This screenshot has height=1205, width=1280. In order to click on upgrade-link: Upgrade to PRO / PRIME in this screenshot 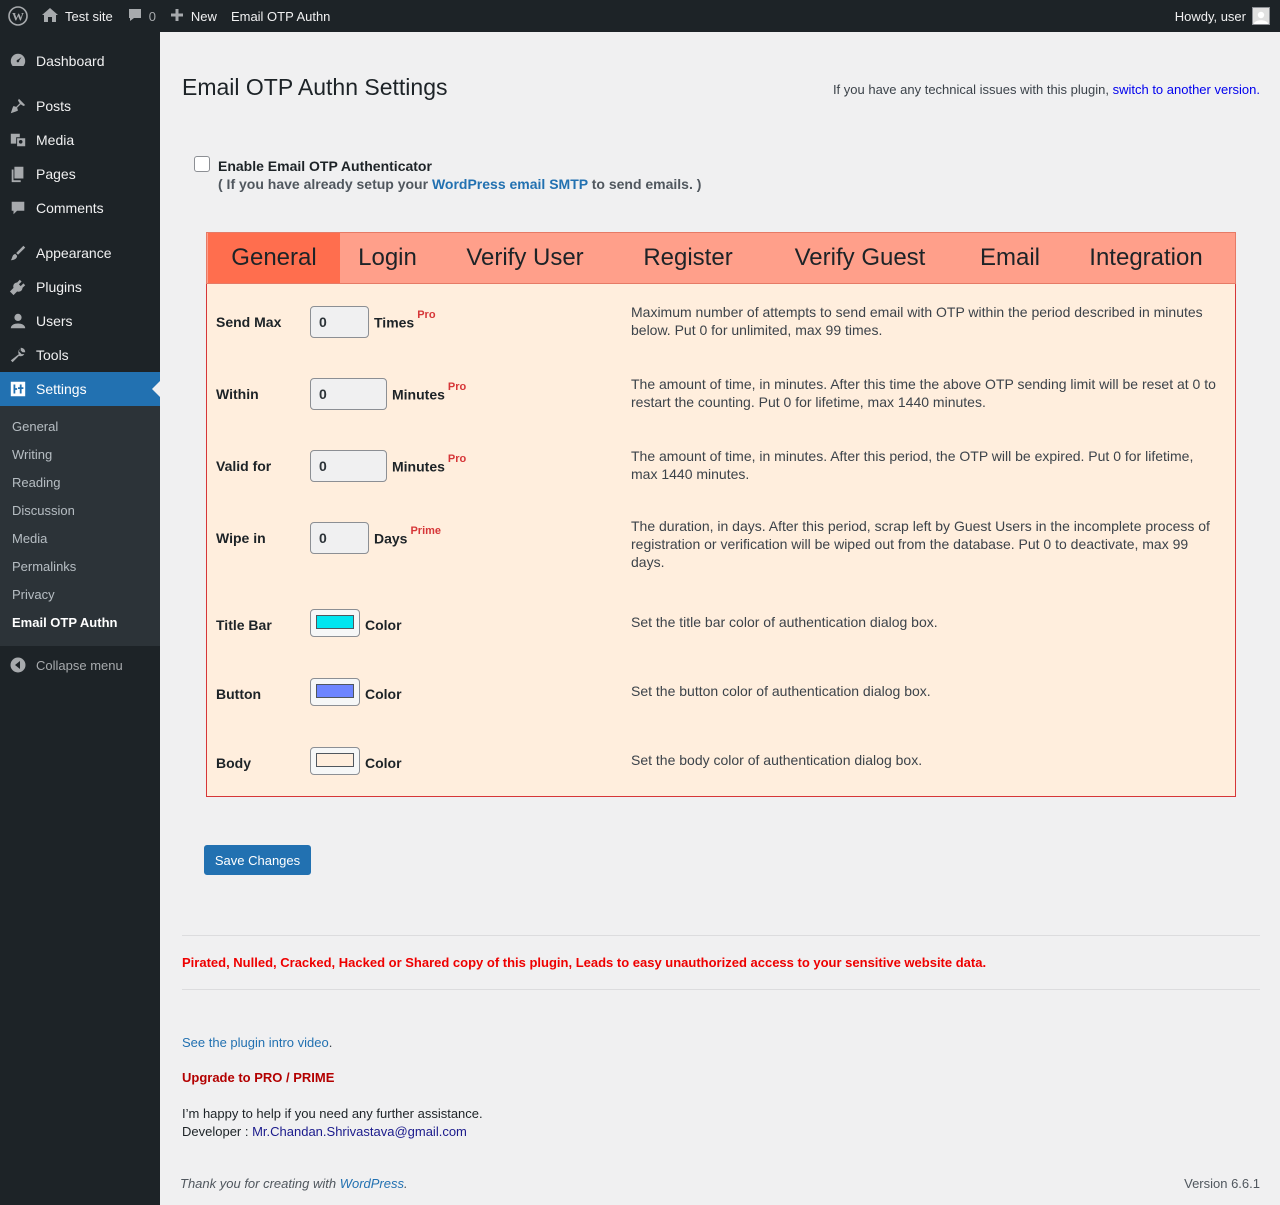, I will do `click(258, 1077)`.